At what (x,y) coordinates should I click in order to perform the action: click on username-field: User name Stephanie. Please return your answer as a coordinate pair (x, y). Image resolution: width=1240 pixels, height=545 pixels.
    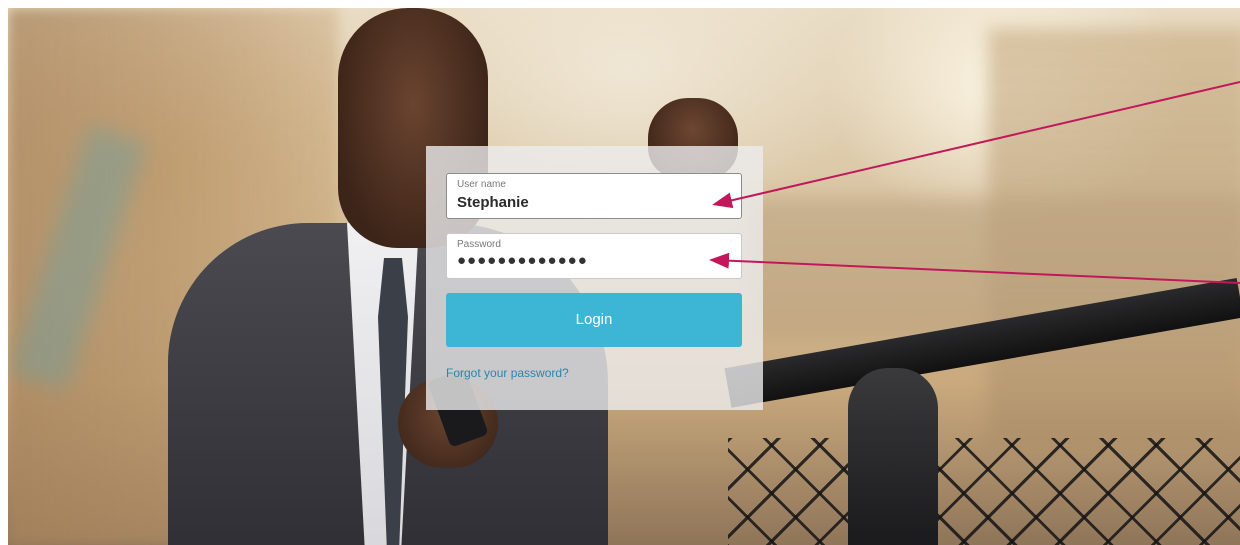
    Looking at the image, I should click on (594, 196).